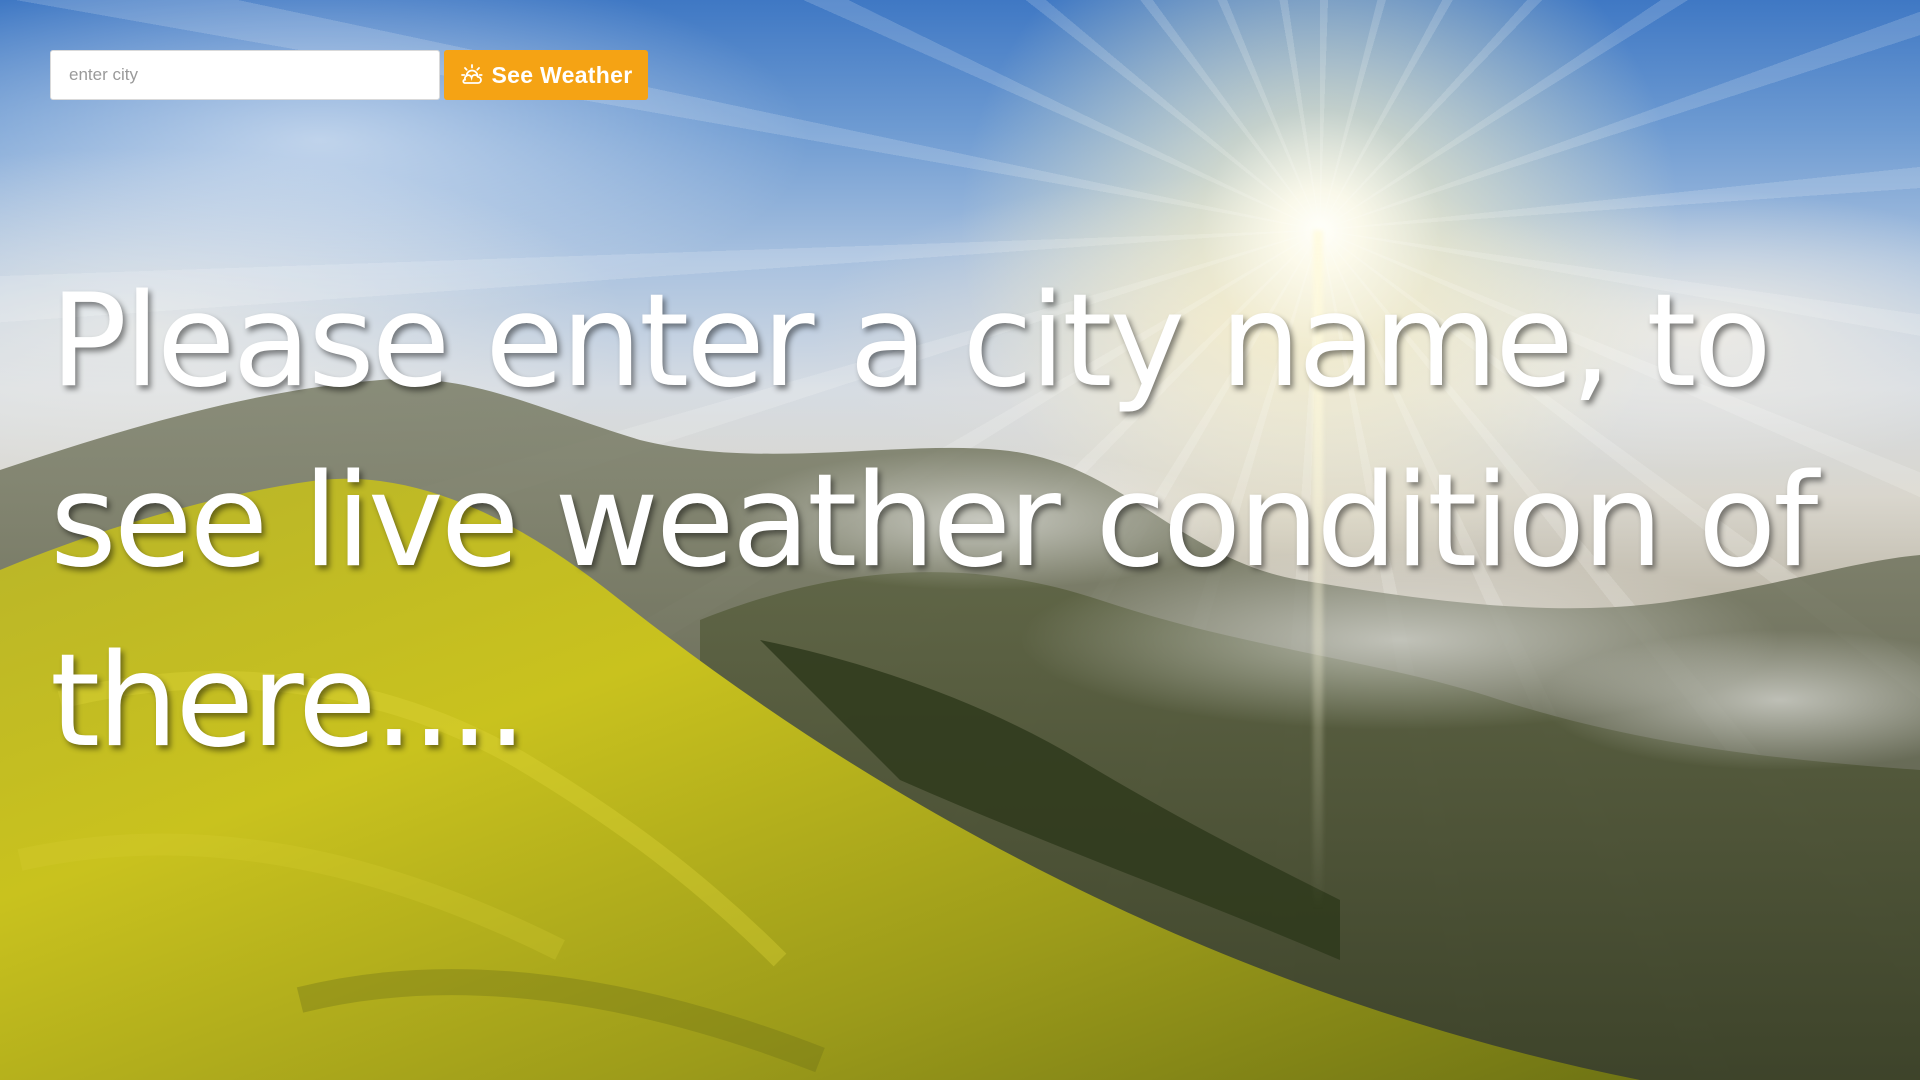 This screenshot has width=1920, height=1080. I want to click on see-weather-button: See Weather, so click(546, 75).